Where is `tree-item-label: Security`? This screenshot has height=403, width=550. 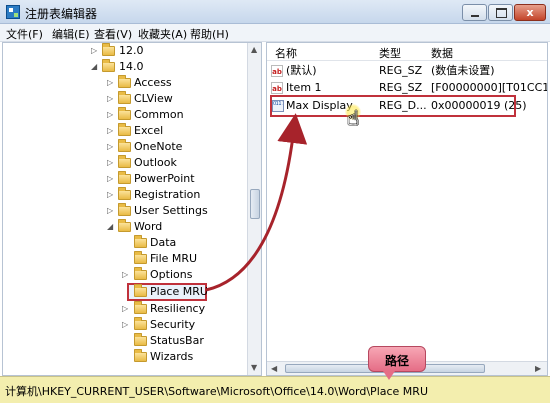 tree-item-label: Security is located at coordinates (173, 324).